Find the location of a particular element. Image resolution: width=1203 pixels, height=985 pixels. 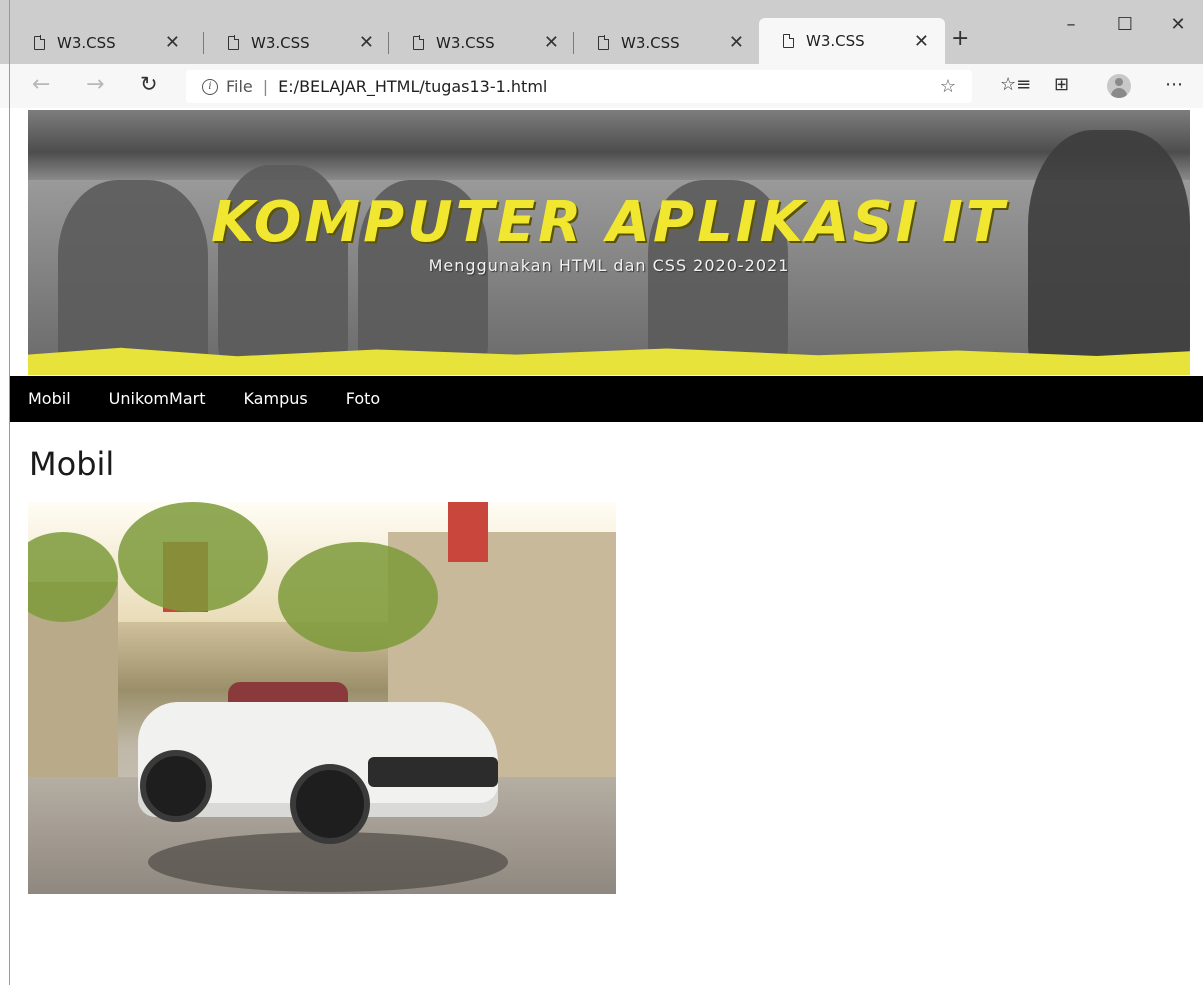

nav-item-foto: Foto is located at coordinates (363, 399).